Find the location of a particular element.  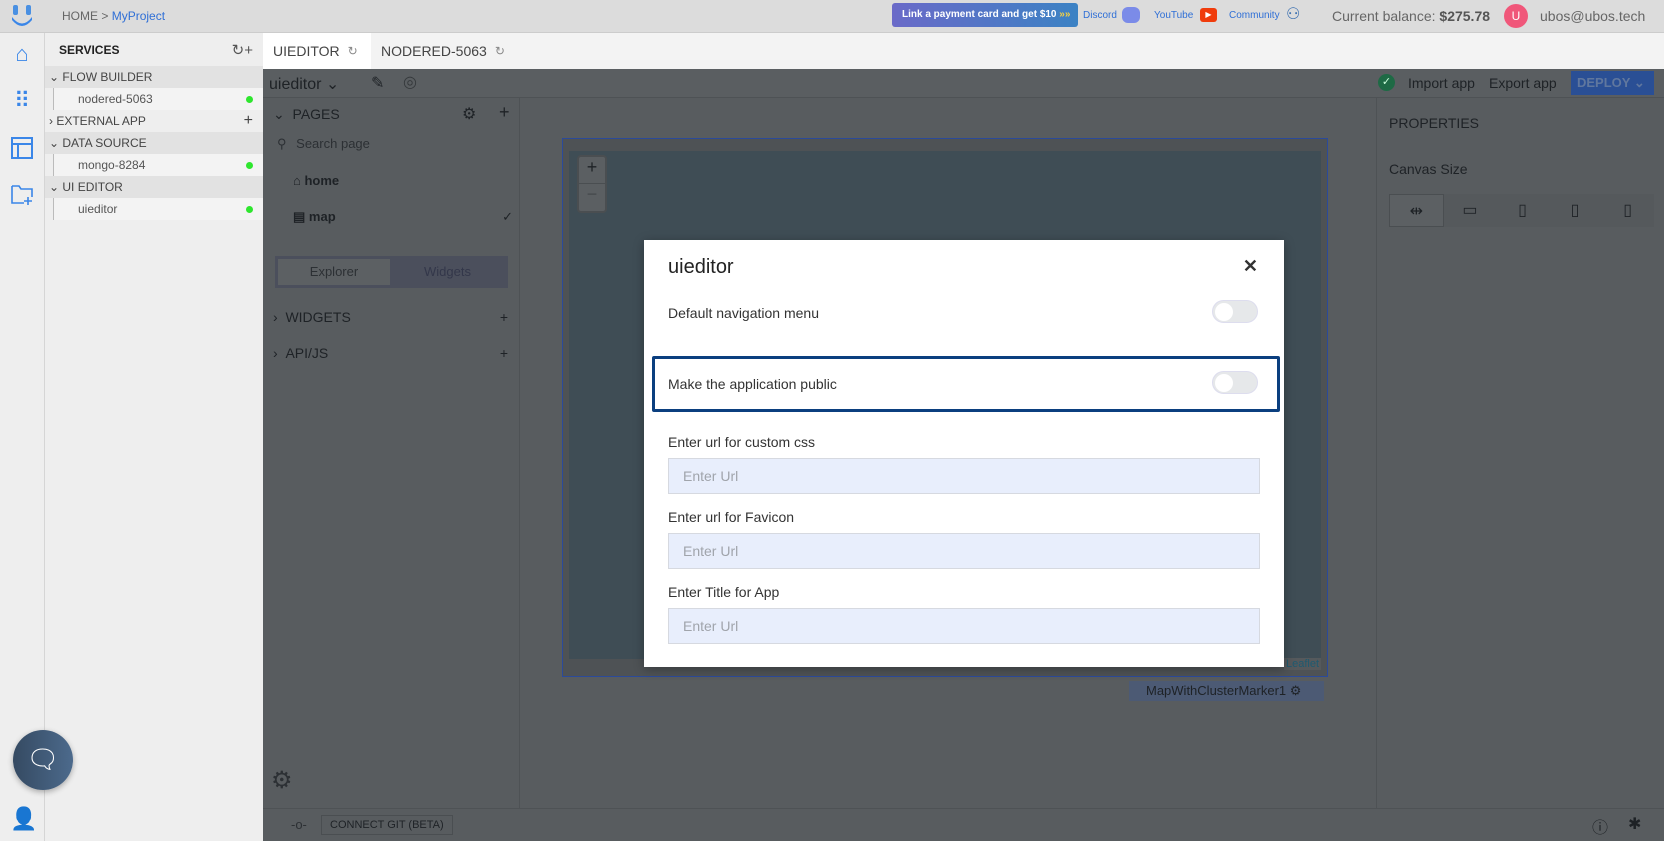

custom-css-input is located at coordinates (964, 476).